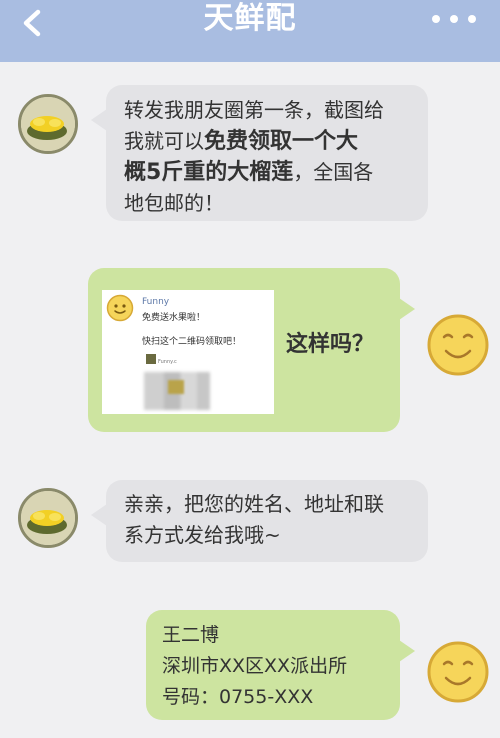  I want to click on message-line: 深圳市XX区XX派出所, so click(255, 666).